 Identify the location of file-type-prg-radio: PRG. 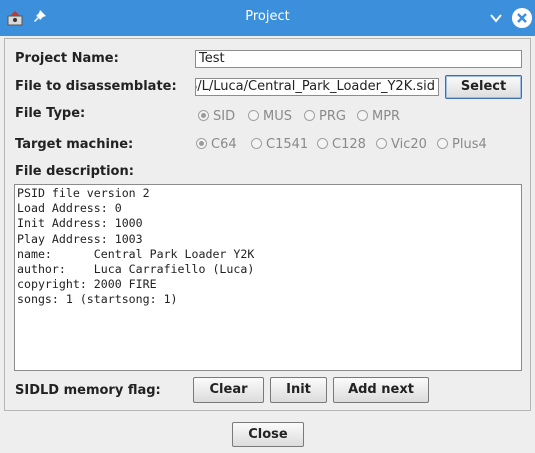
(325, 117).